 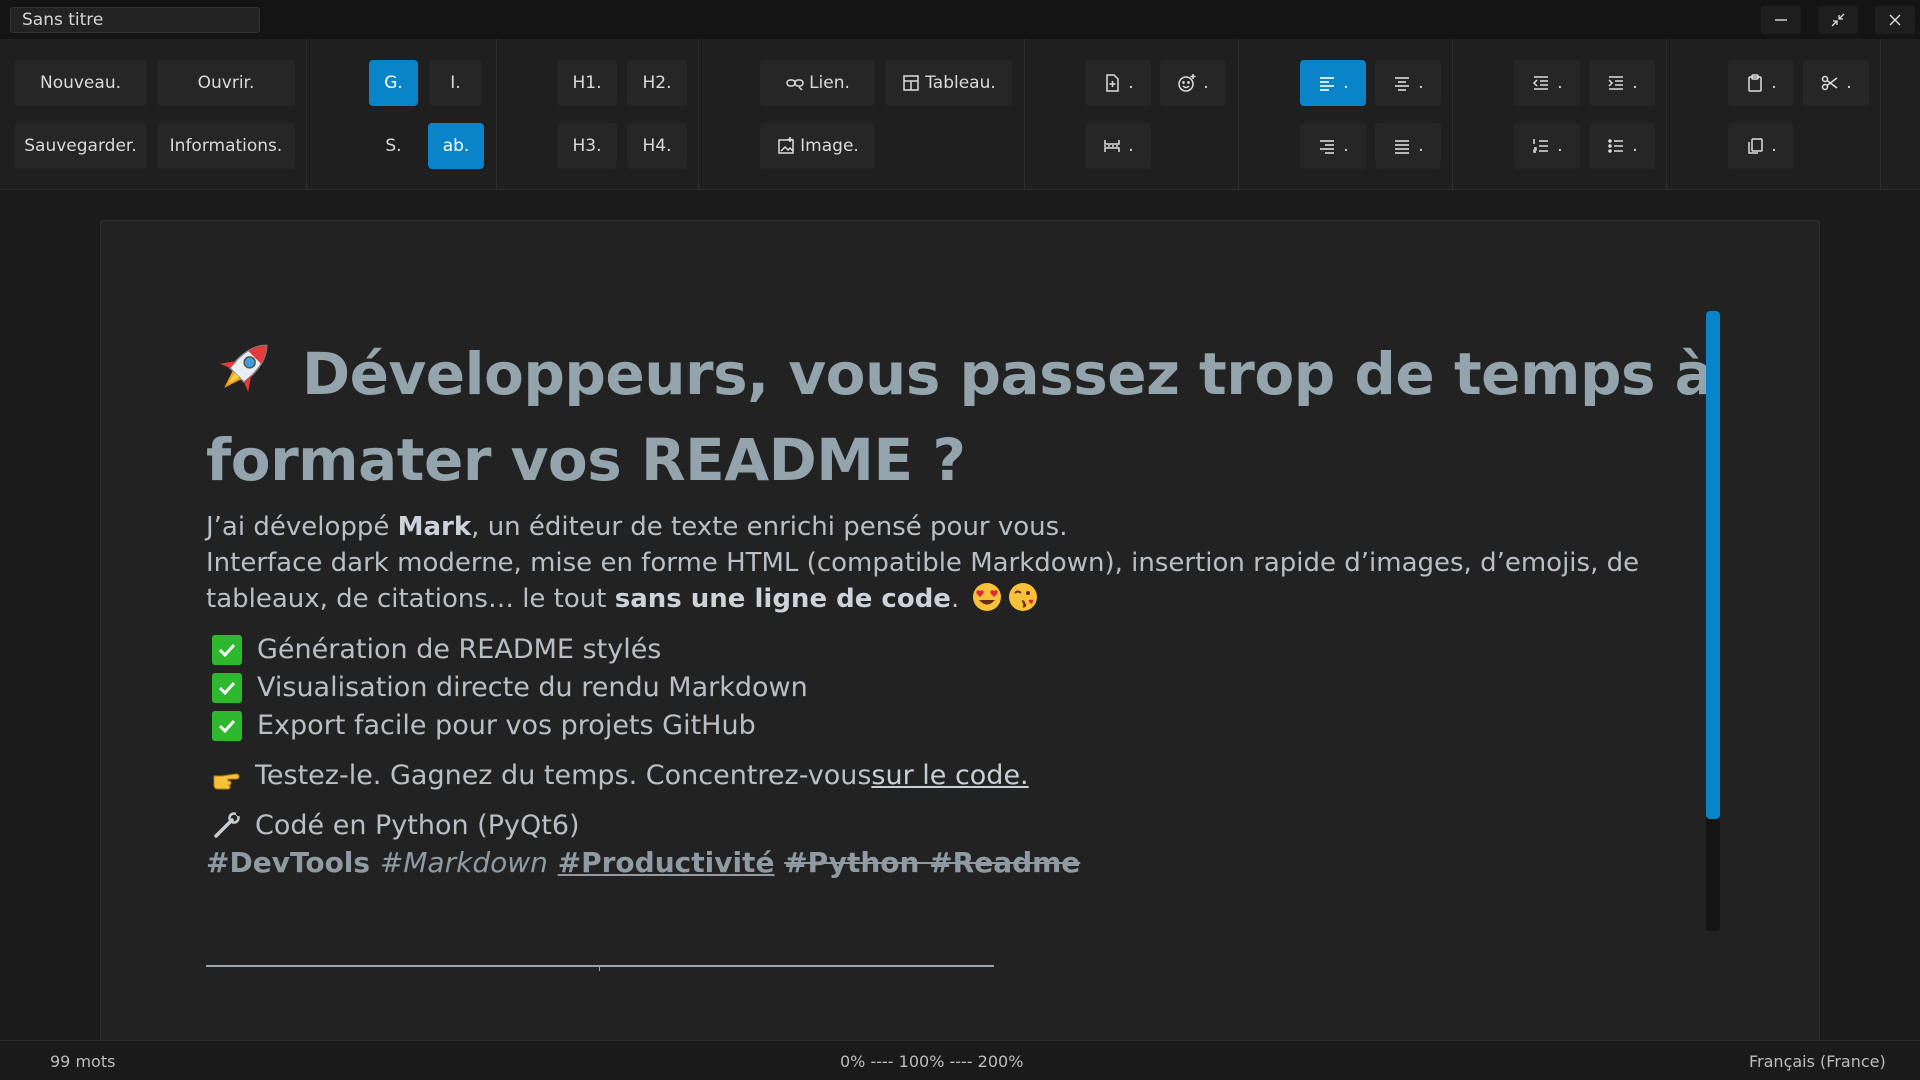 I want to click on h2-button: H2., so click(x=657, y=83).